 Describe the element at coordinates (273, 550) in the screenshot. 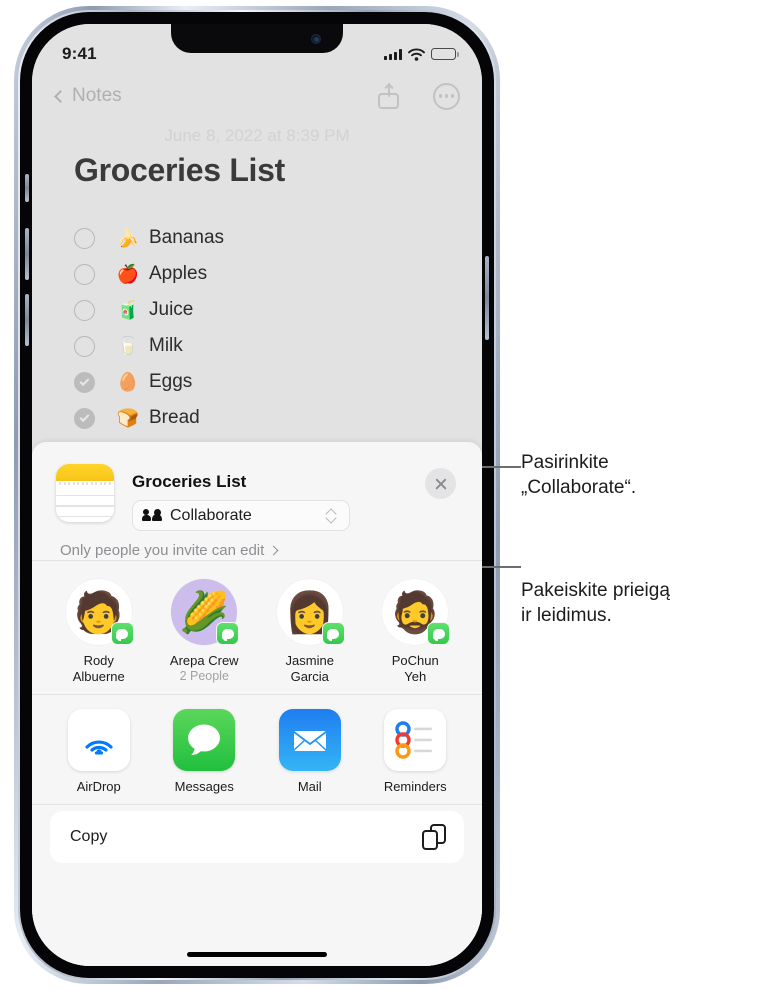

I see `chevron-right-icon` at that location.